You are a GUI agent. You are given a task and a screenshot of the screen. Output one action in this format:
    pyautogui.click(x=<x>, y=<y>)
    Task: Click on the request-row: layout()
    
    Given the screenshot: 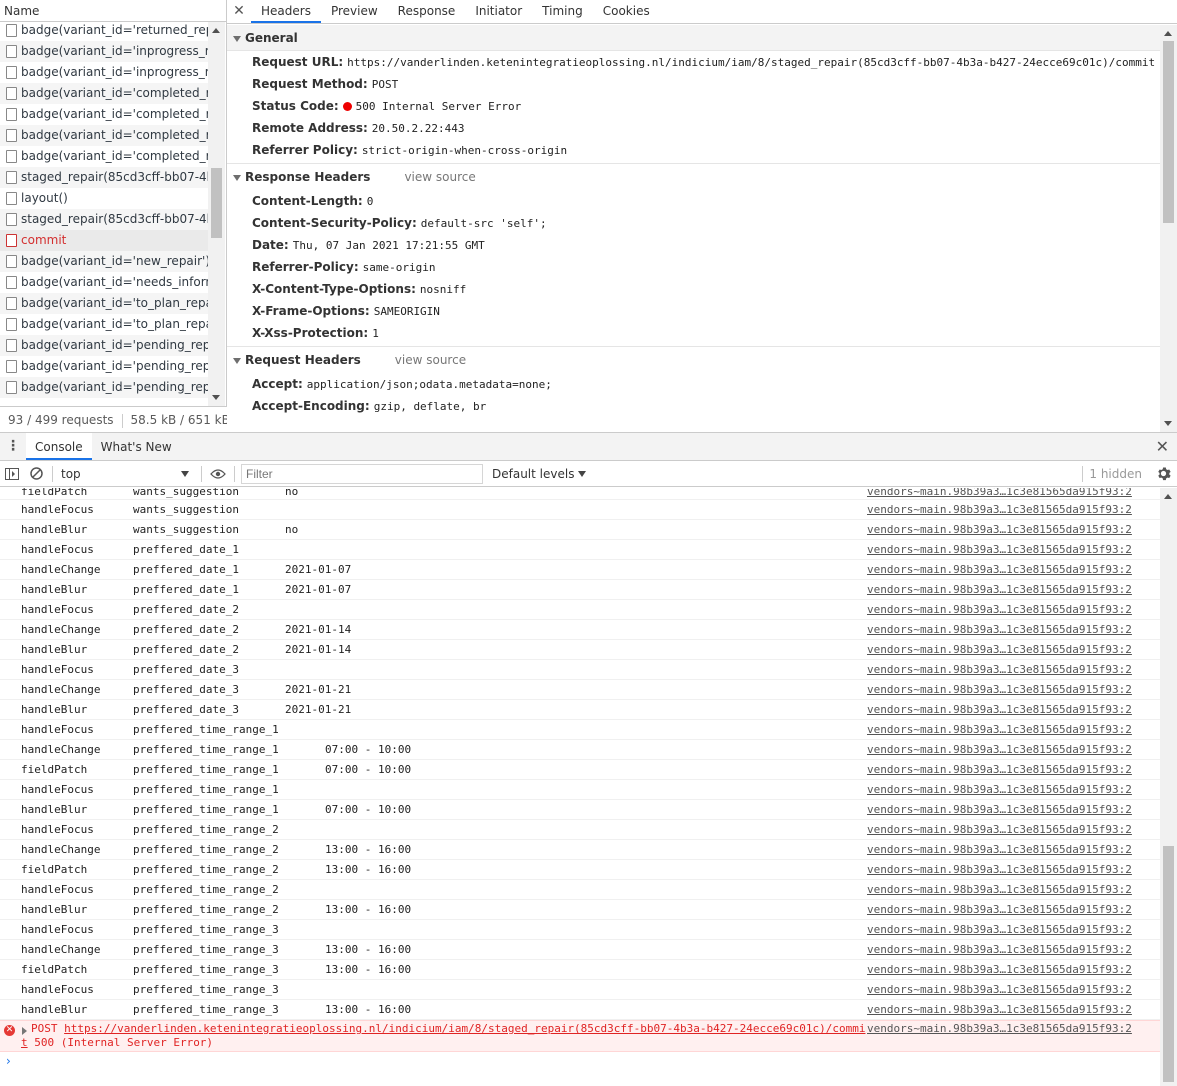 What is the action you would take?
    pyautogui.click(x=104, y=198)
    